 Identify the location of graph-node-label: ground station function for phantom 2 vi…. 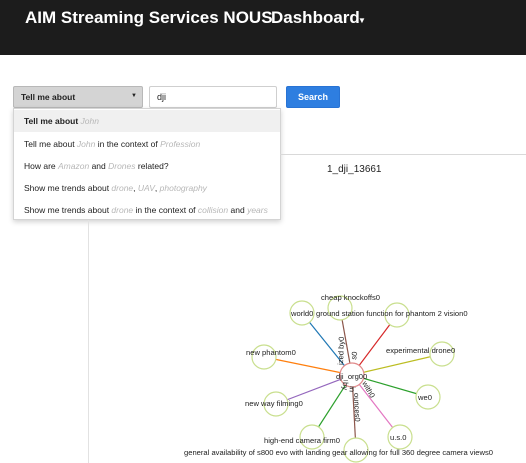
(392, 313).